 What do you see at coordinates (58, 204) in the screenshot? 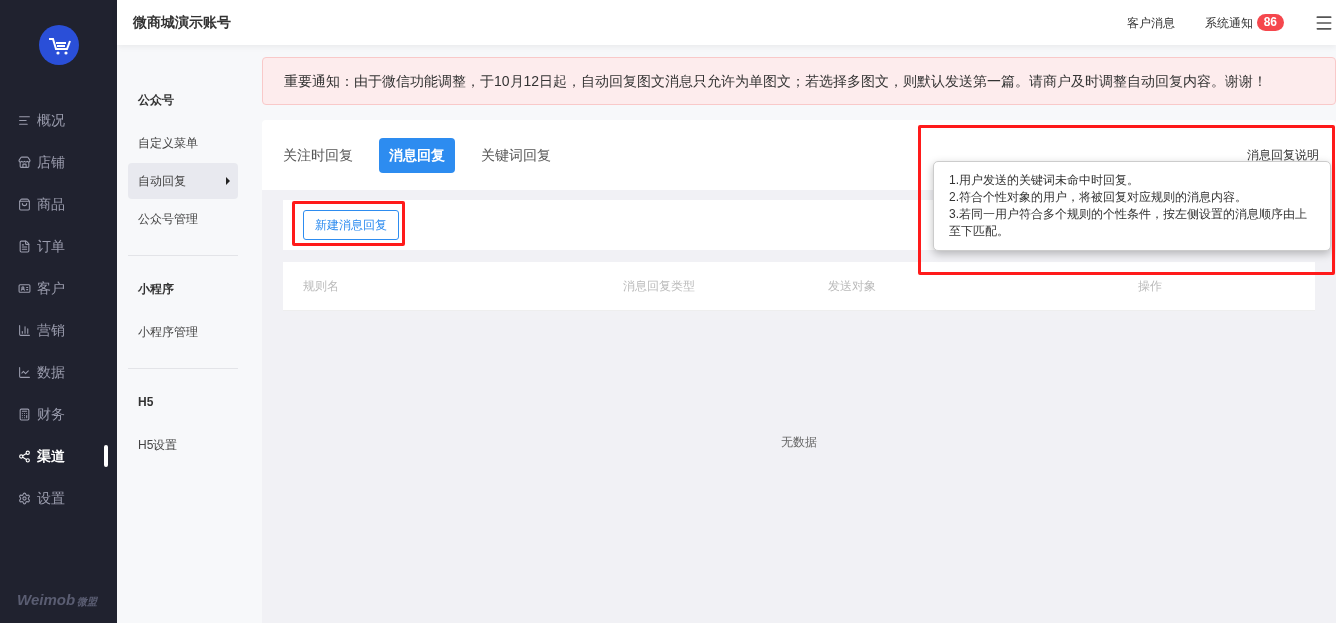
I see `nav-item: 商品` at bounding box center [58, 204].